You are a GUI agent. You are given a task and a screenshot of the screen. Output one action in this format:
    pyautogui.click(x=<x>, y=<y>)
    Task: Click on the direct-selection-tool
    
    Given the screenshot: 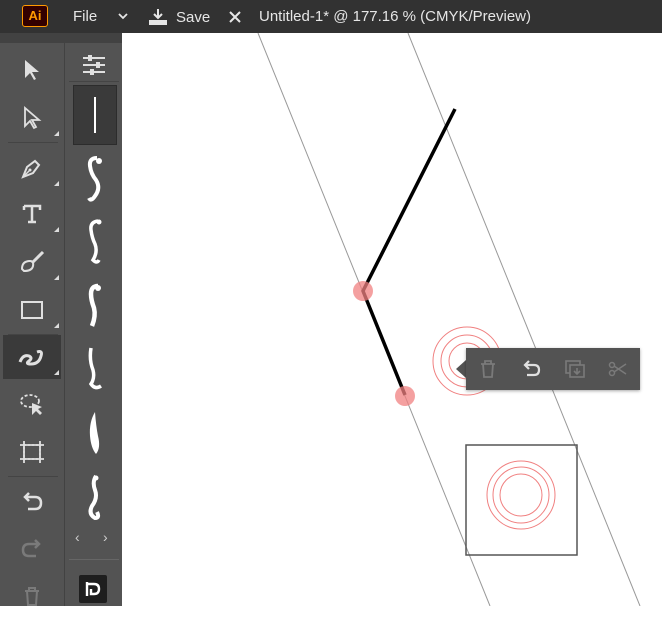 What is the action you would take?
    pyautogui.click(x=32, y=118)
    